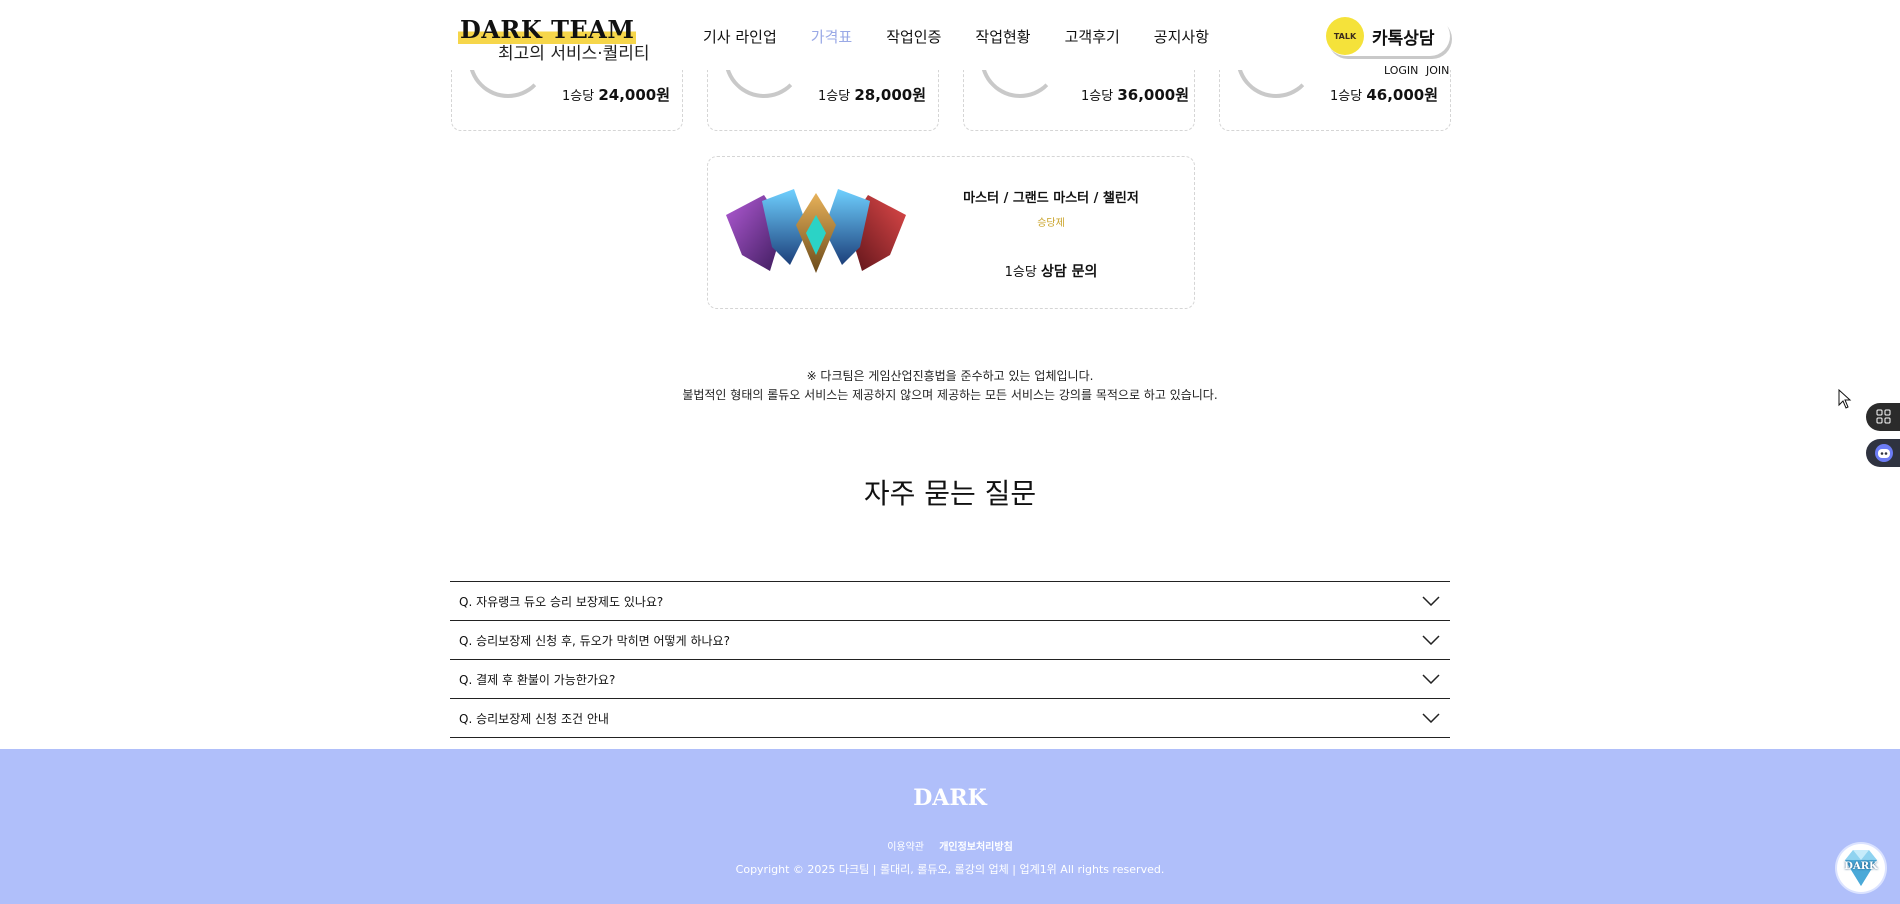 Image resolution: width=1900 pixels, height=904 pixels. Describe the element at coordinates (1153, 95) in the screenshot. I see `price-value: 36,000원` at that location.